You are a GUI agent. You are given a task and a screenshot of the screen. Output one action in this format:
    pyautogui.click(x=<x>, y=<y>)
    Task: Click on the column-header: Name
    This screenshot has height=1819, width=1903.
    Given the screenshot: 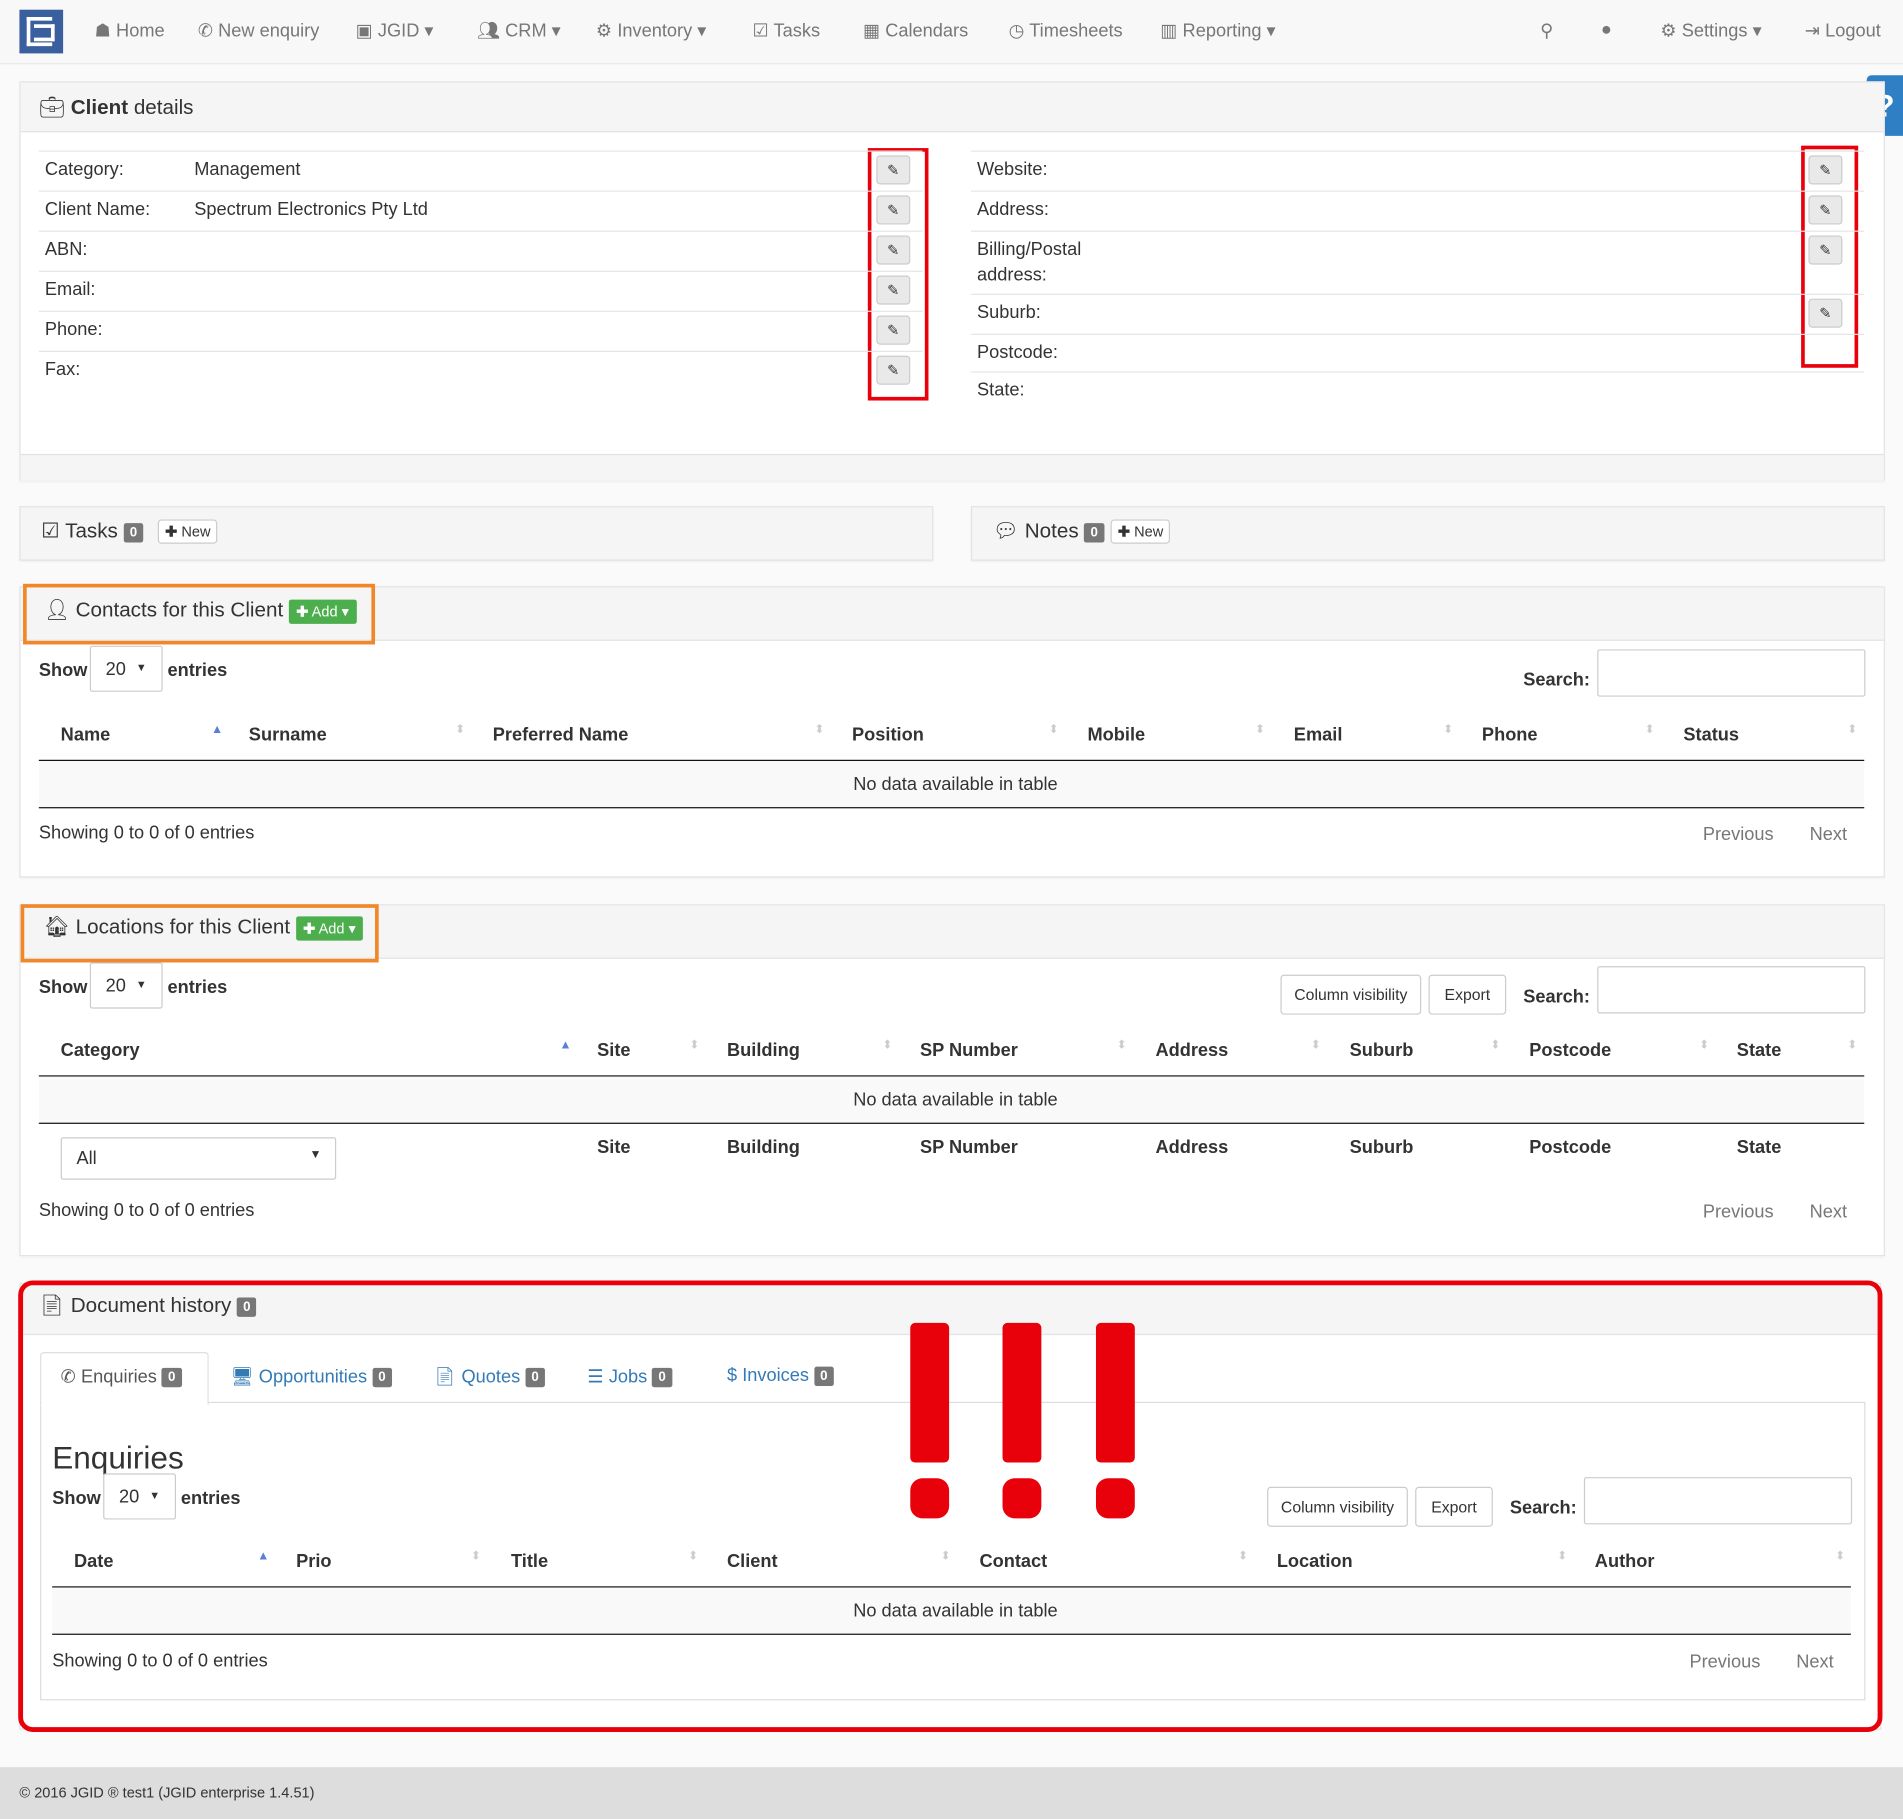 What is the action you would take?
    pyautogui.click(x=86, y=735)
    